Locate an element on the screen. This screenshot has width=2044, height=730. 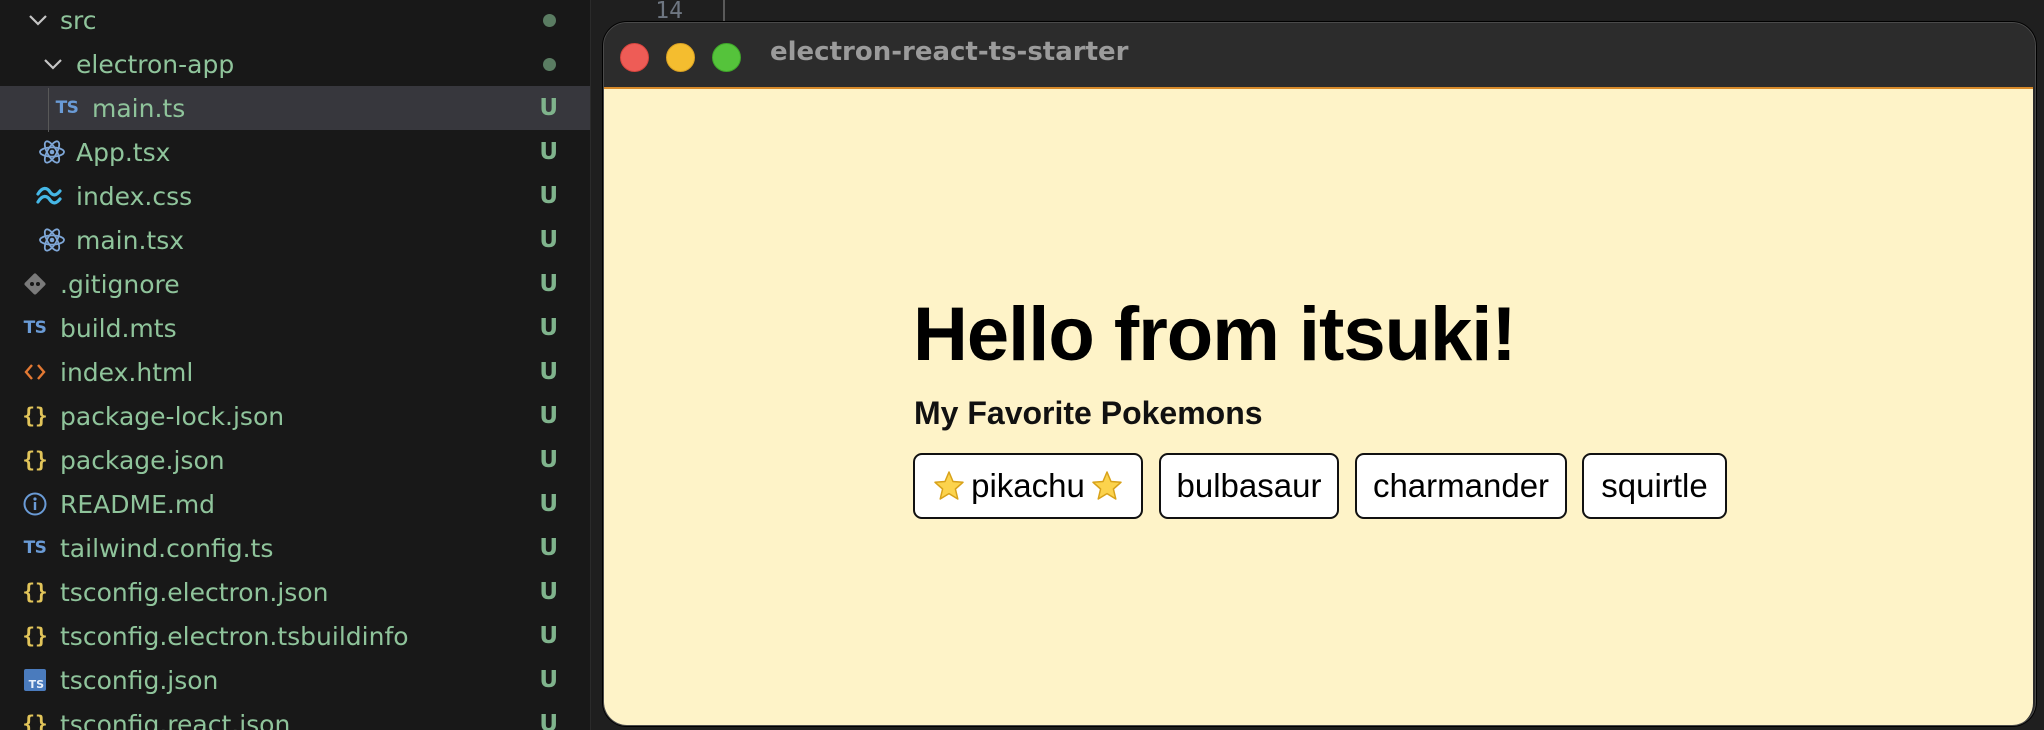
tree-folder-src: src is located at coordinates (295, 21).